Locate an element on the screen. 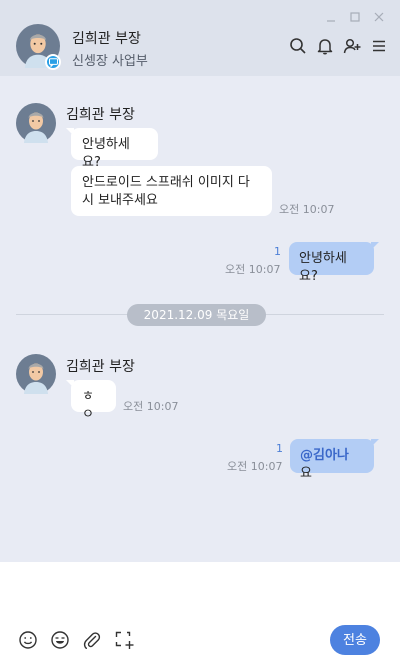  chat-header: 김희관 부장 신셍장 사업부 is located at coordinates (200, 38).